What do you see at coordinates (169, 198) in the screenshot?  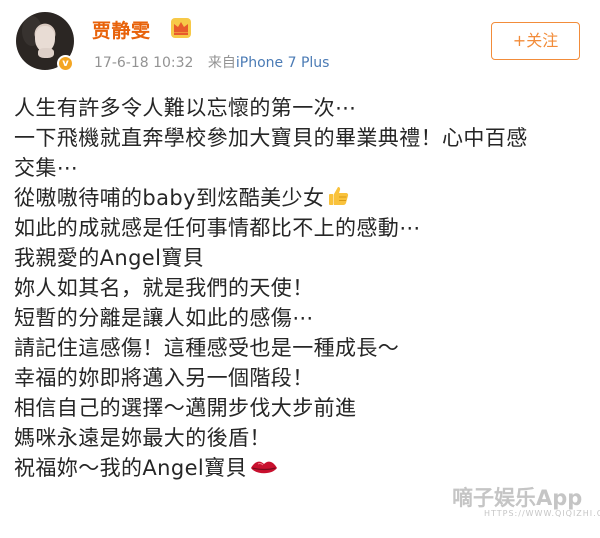 I see `content-text: 從嗷嗷待哺的baby到炫酷美少女` at bounding box center [169, 198].